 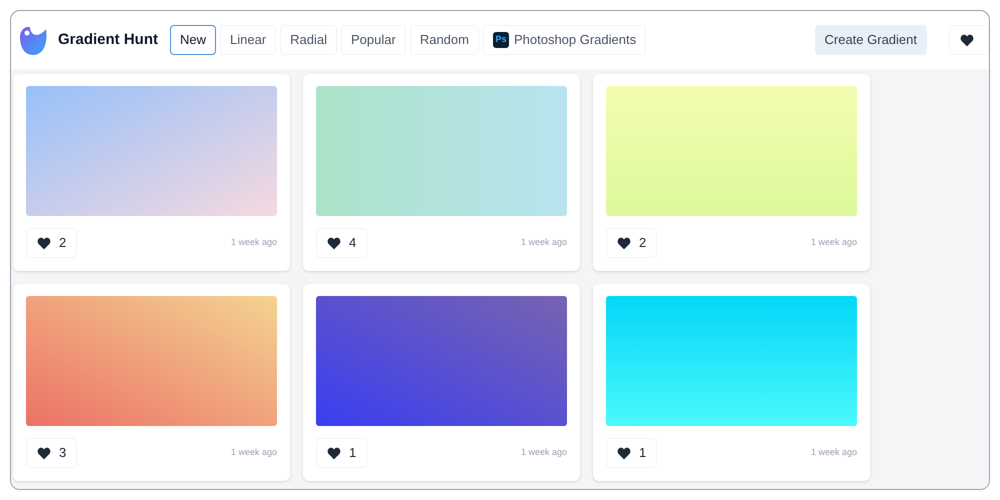 I want to click on like-button: 3, so click(x=52, y=453).